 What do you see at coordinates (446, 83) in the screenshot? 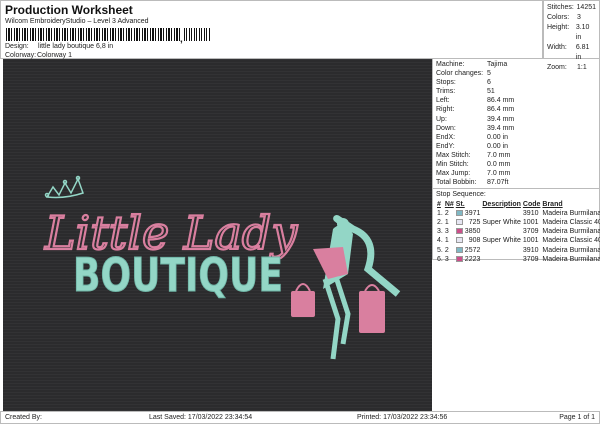
I see `info-label: Stops:` at bounding box center [446, 83].